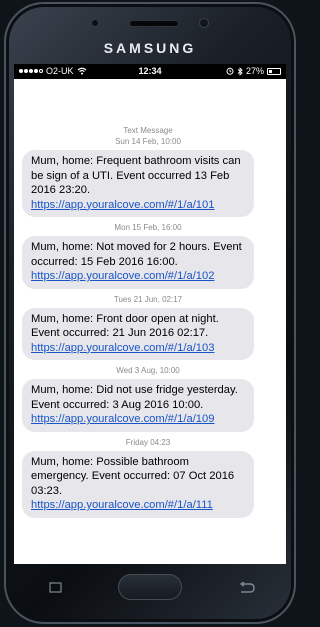  I want to click on message-link: https://app.youralcove.com/#/1/a/101, so click(122, 205).